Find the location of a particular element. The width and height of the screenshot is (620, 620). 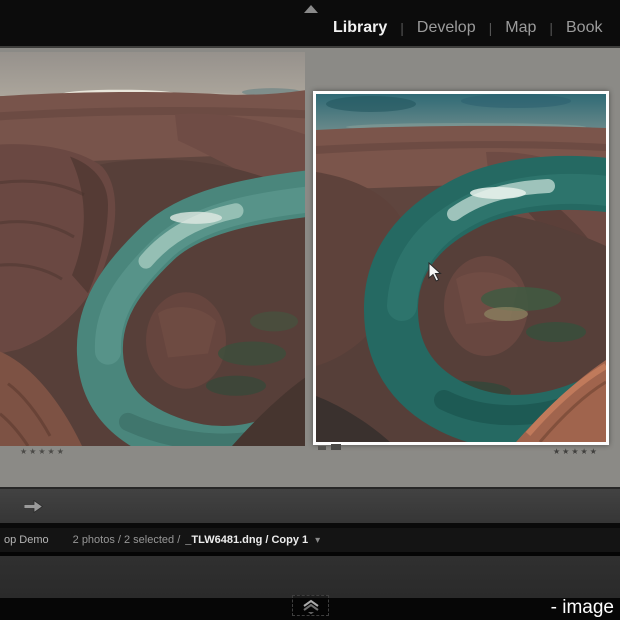

filename-dropdown-icon: ▾ is located at coordinates (317, 540).